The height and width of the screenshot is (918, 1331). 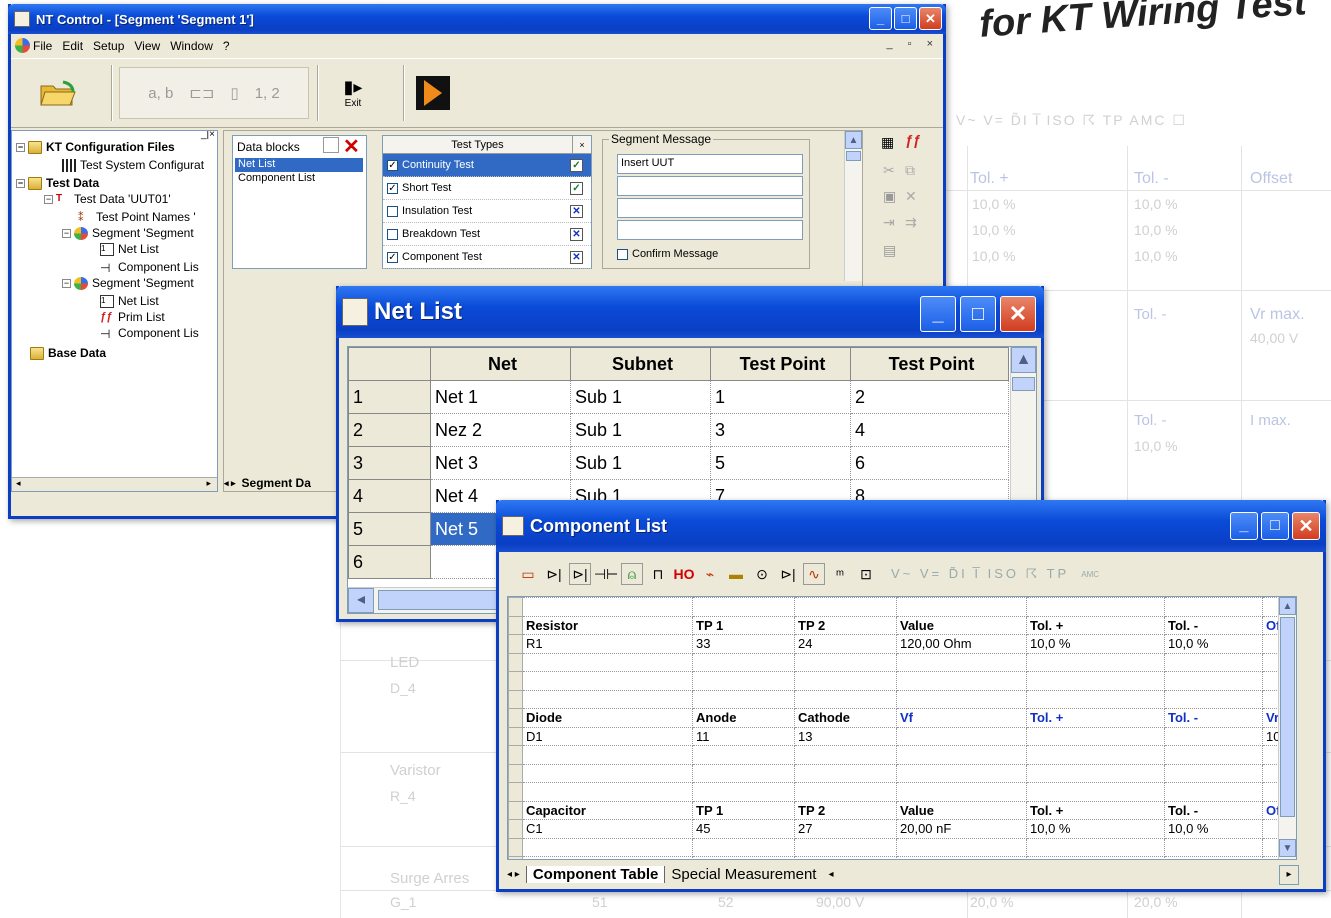 I want to click on column-header: Vr, so click(x=1270, y=718).